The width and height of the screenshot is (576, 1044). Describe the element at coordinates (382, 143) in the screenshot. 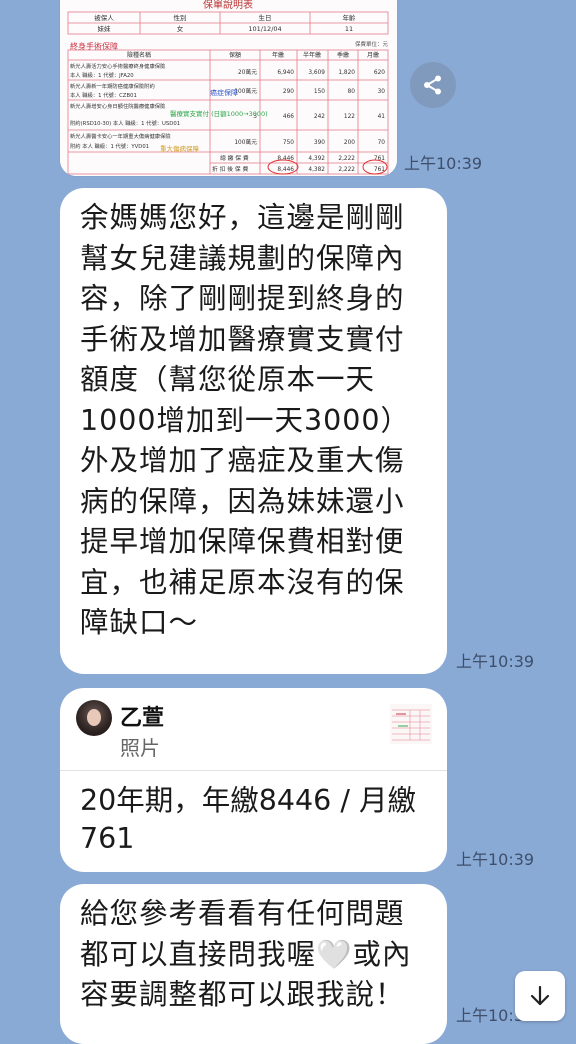

I see `cell: 70` at that location.